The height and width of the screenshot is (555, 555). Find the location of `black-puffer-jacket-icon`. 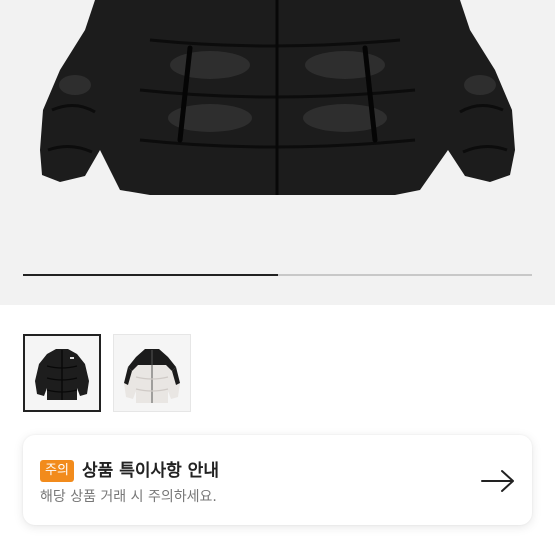

black-puffer-jacket-icon is located at coordinates (62, 374).